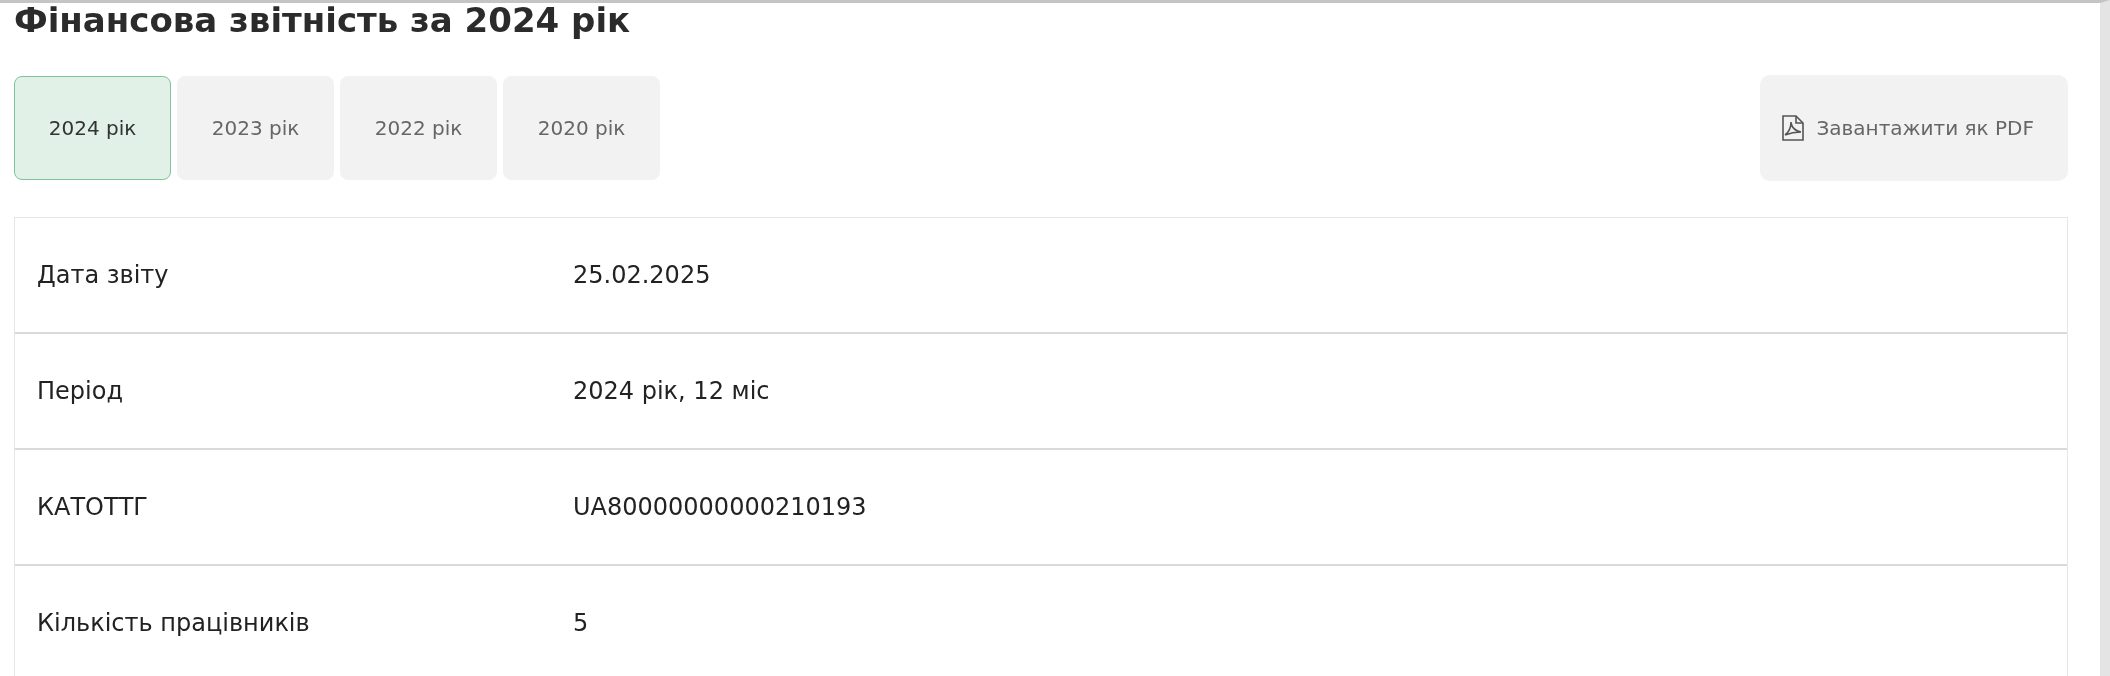 The width and height of the screenshot is (2110, 676). Describe the element at coordinates (92, 128) in the screenshot. I see `year-tab: 2024 рік` at that location.